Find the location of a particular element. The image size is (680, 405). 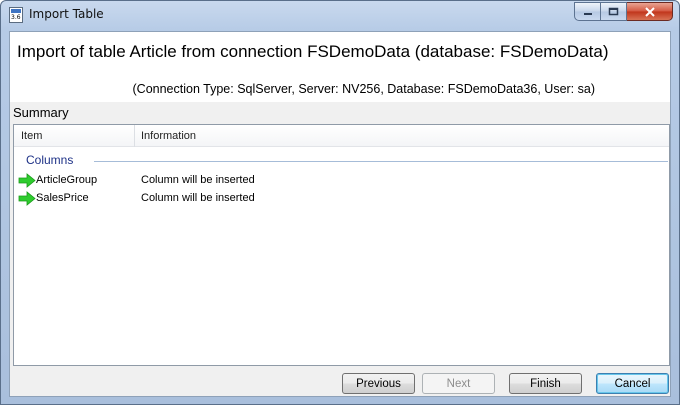

list-item: SalesPrice Column will be inserted is located at coordinates (341, 199).